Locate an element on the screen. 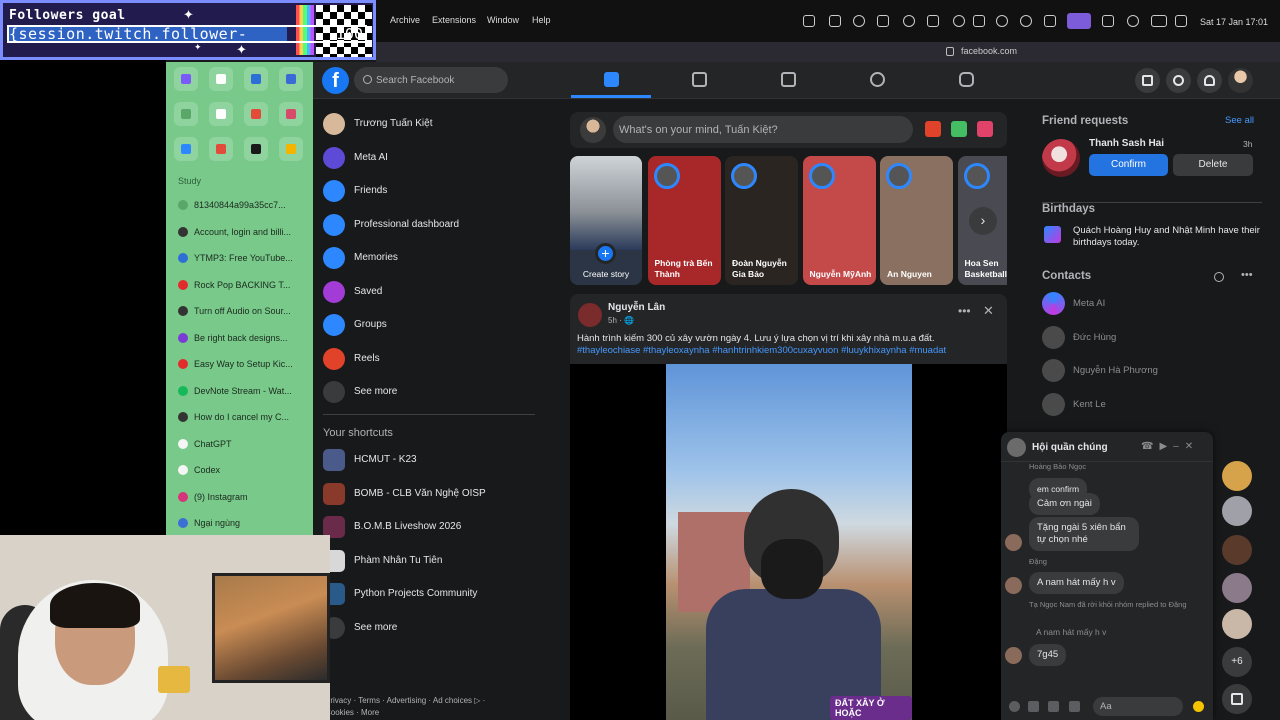 The height and width of the screenshot is (720, 1280). shortcut-item: Phàm Nhân Tu Tiên is located at coordinates (435, 562).